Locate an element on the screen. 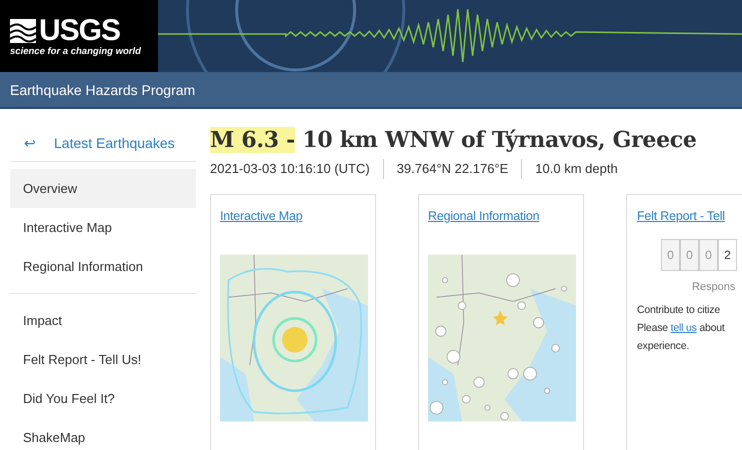 This screenshot has height=450, width=742. back-arrow-icon: ↩ is located at coordinates (30, 143).